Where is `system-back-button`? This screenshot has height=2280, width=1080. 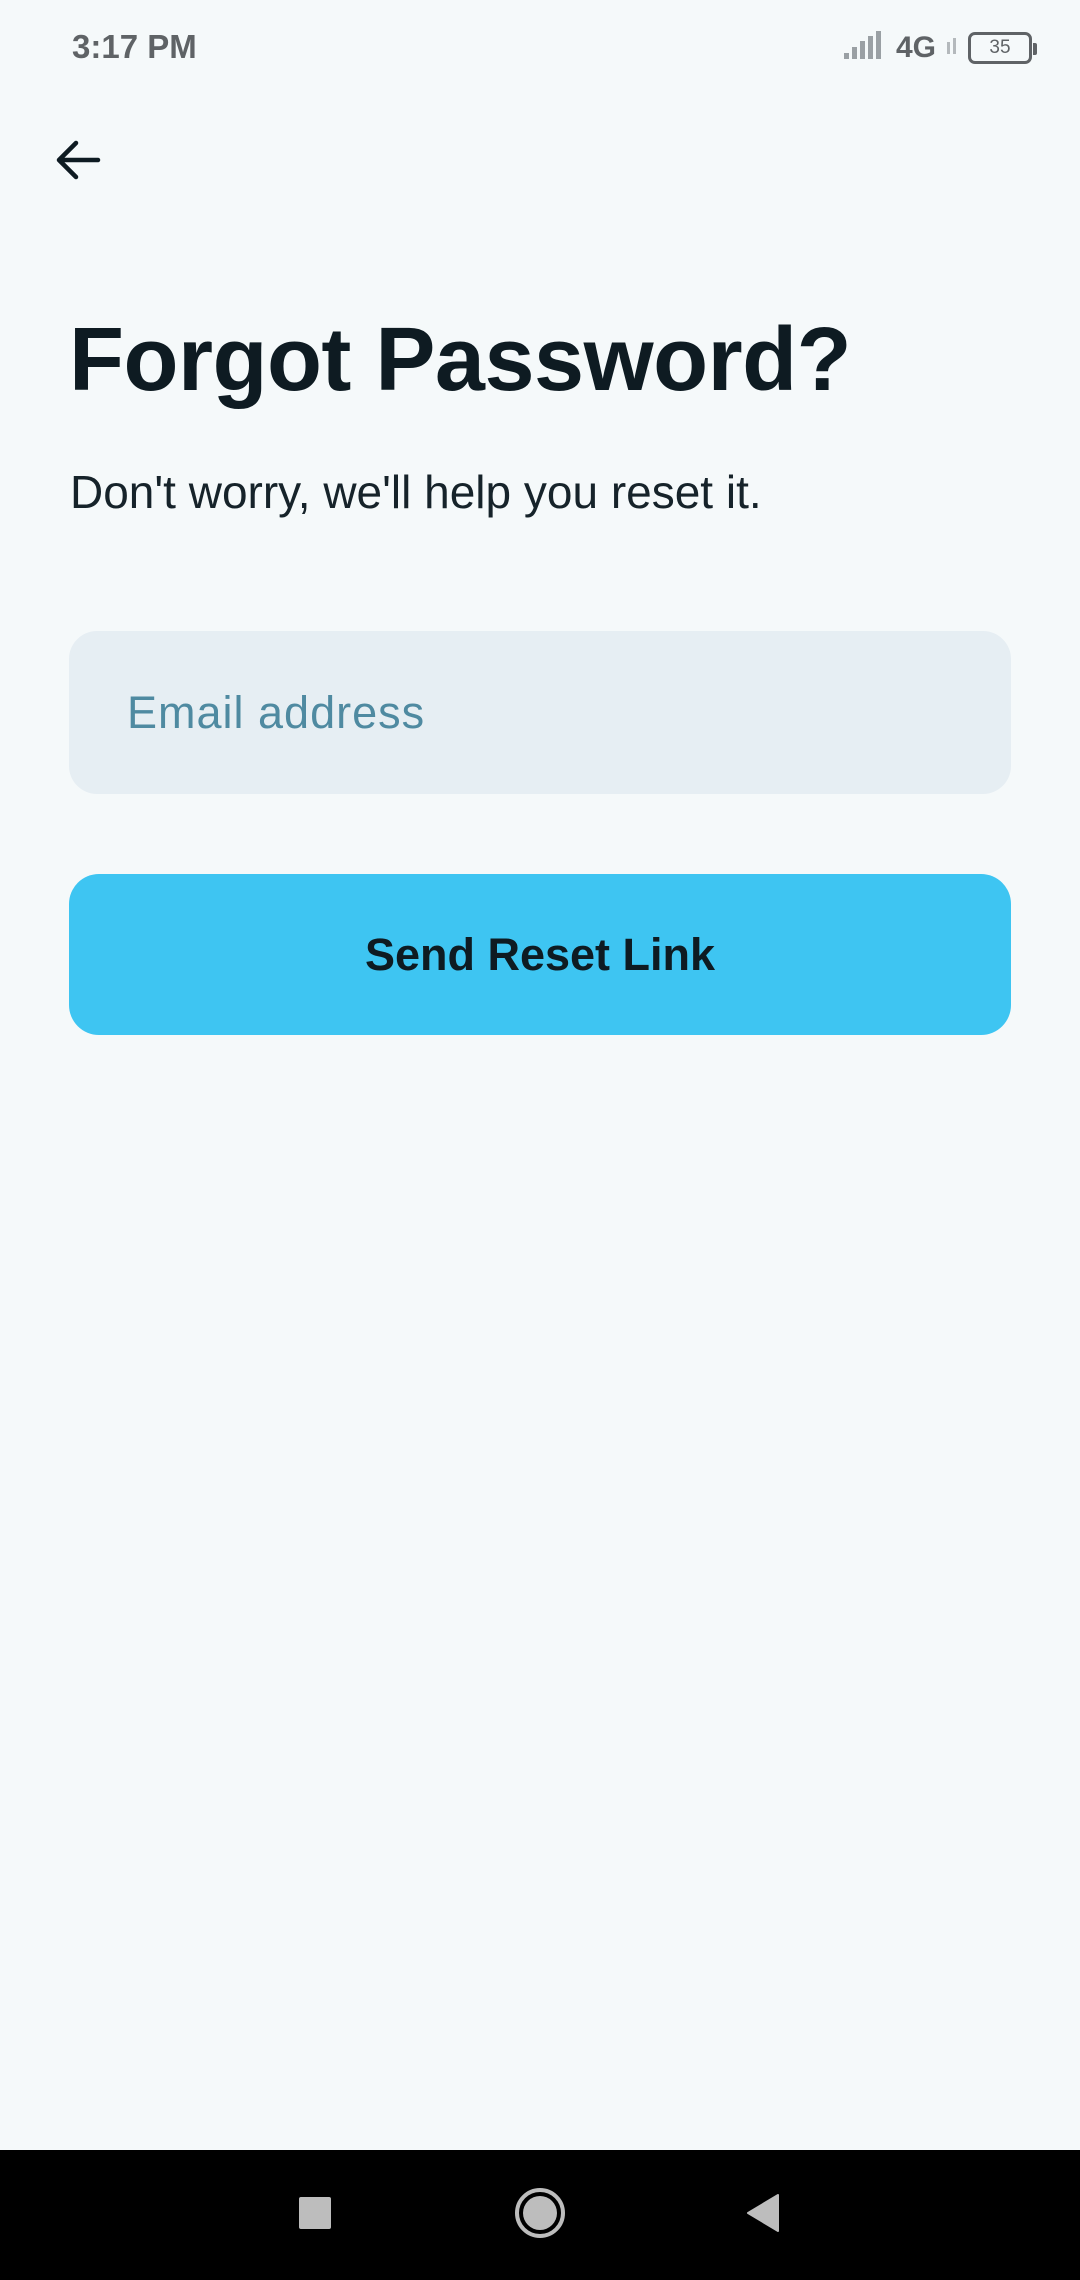 system-back-button is located at coordinates (762, 2215).